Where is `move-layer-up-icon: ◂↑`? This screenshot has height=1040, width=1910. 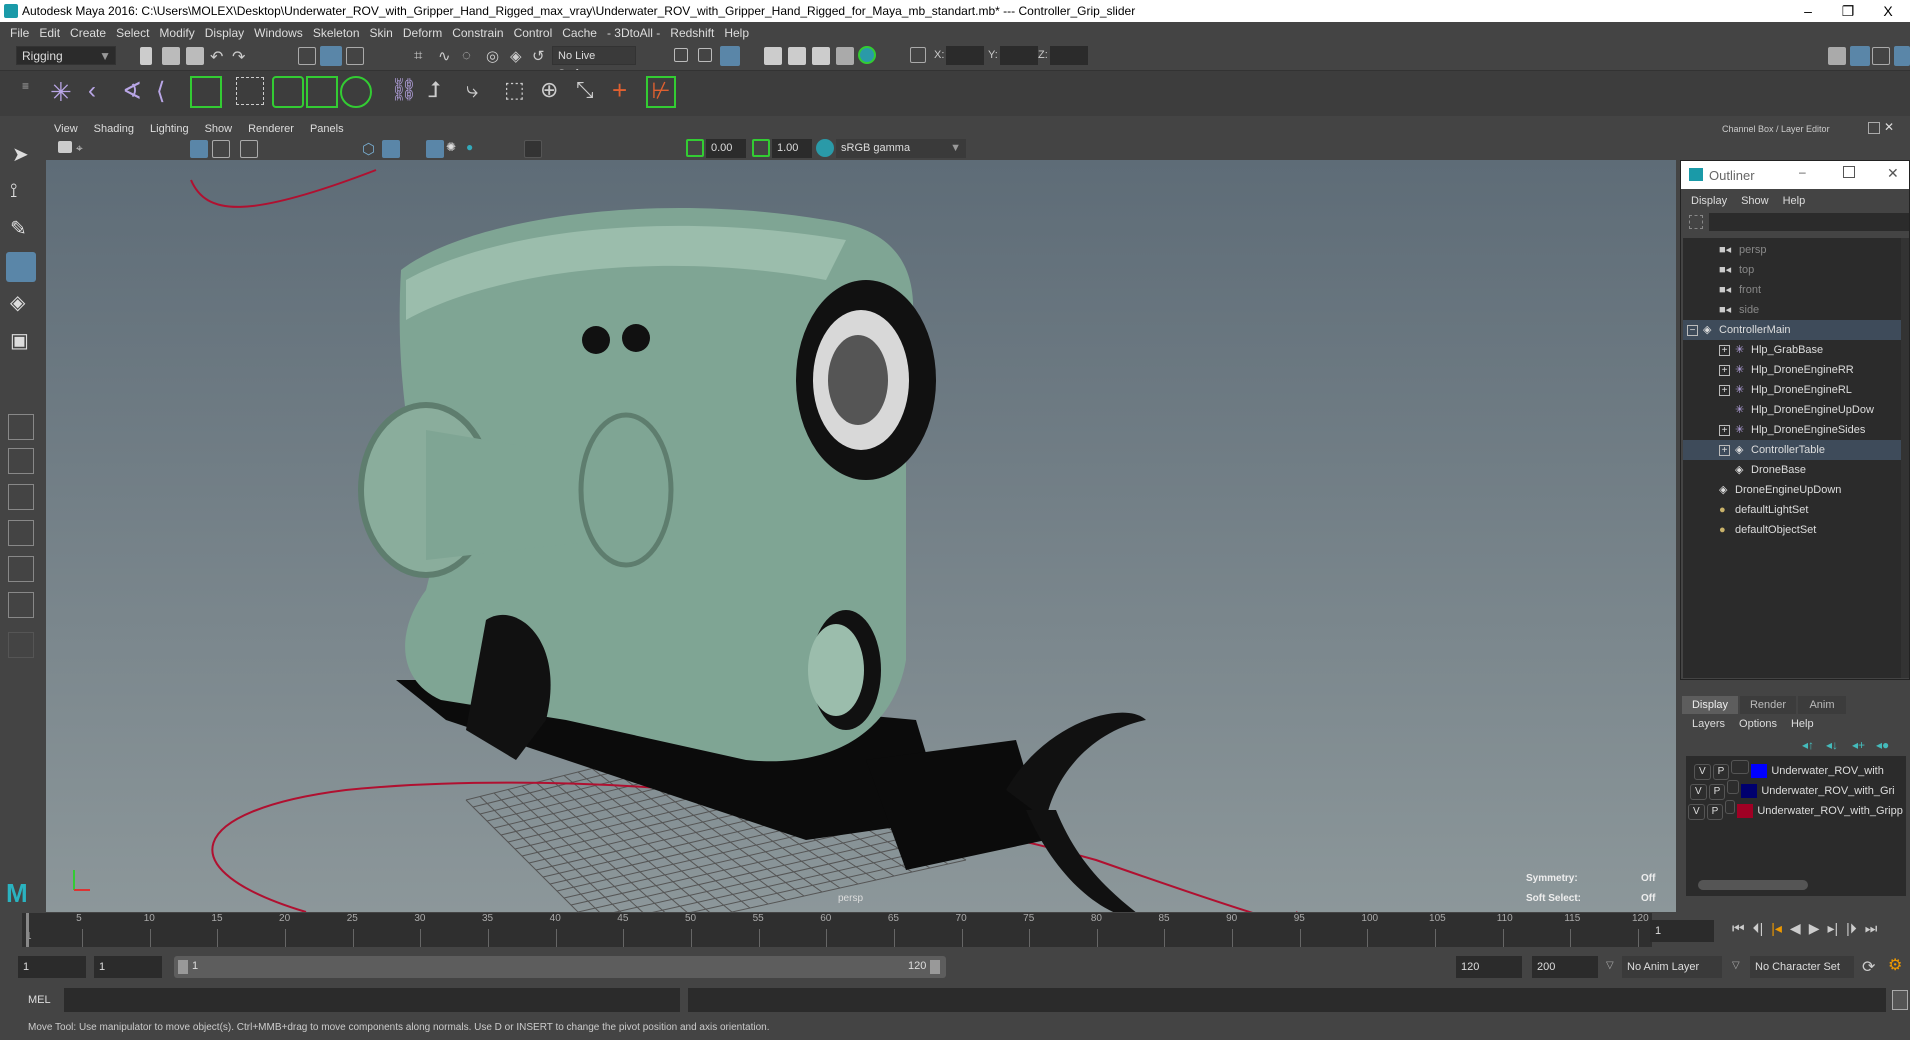
move-layer-up-icon: ◂↑ is located at coordinates (1808, 745).